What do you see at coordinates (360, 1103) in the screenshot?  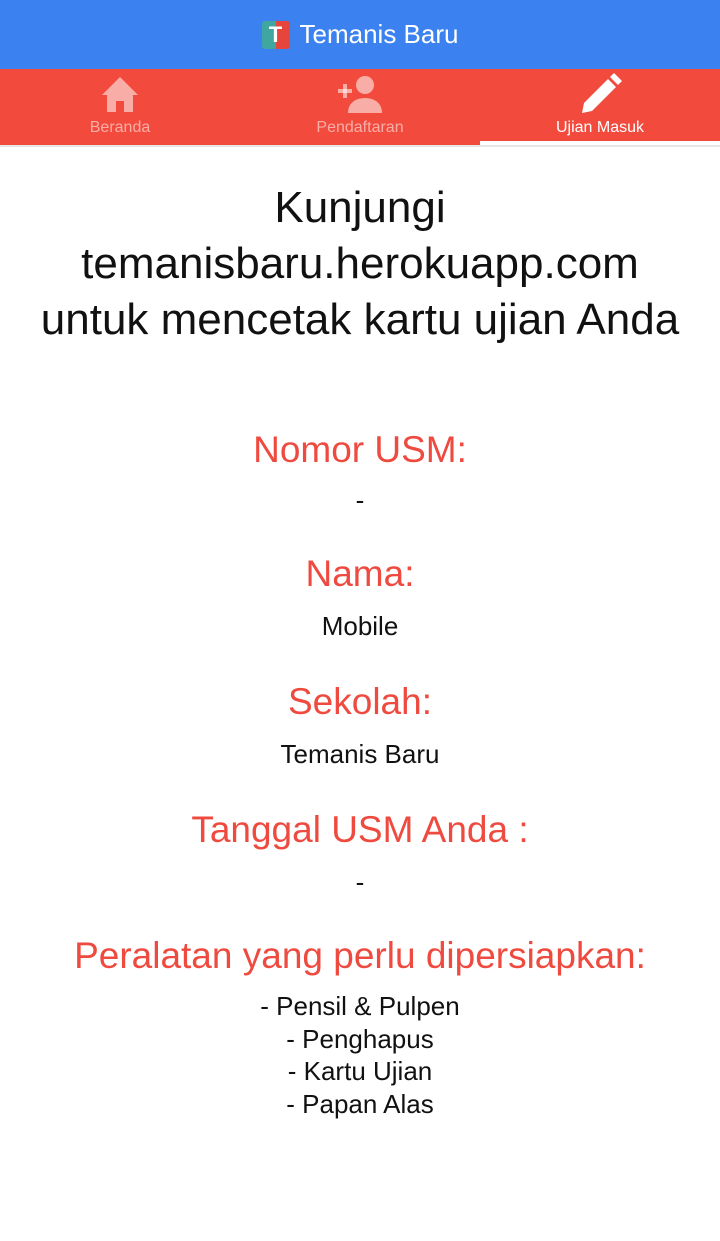 I see `list-item: - Papan Alas` at bounding box center [360, 1103].